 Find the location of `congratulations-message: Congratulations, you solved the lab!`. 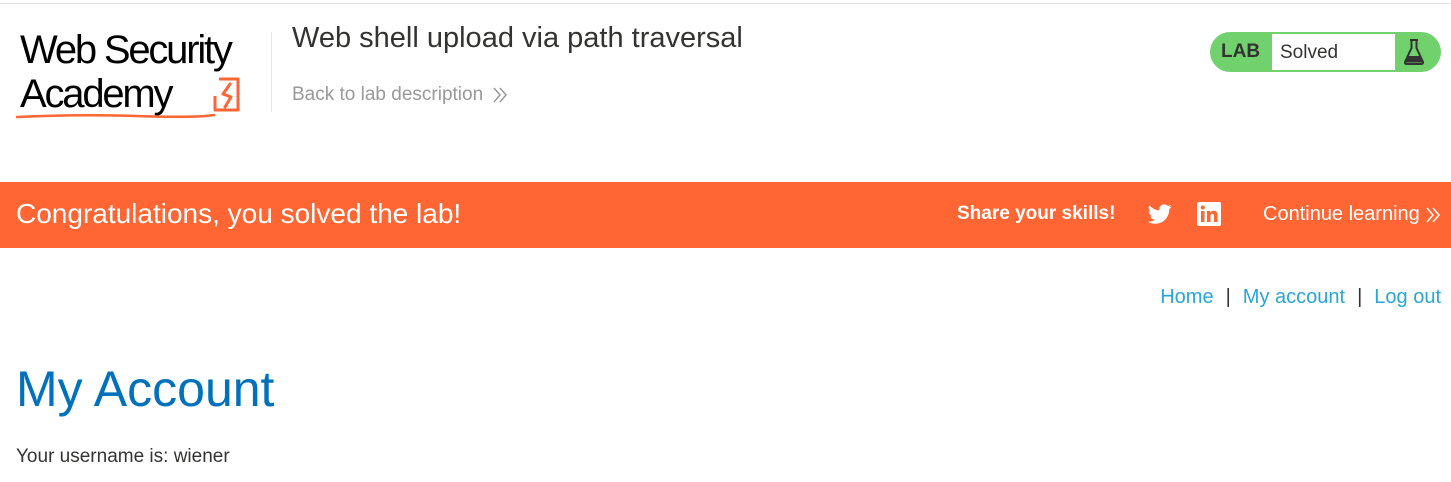

congratulations-message: Congratulations, you solved the lab! is located at coordinates (239, 213).